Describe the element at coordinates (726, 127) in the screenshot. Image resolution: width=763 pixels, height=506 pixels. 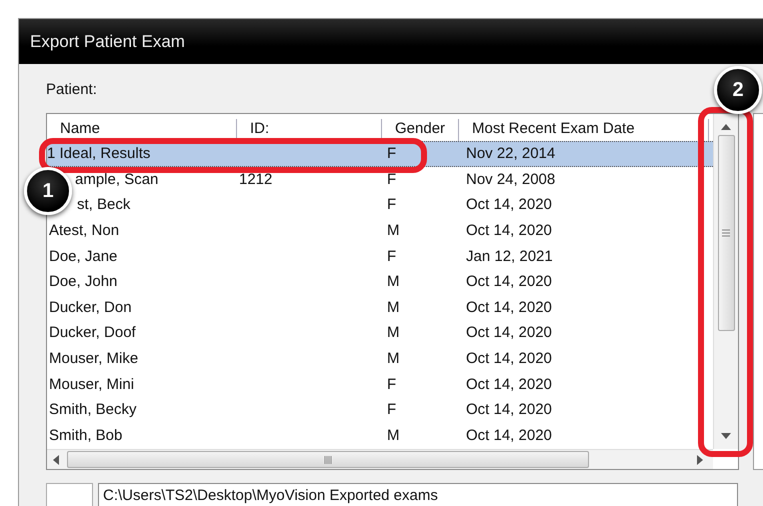
I see `scroll-up-icon` at that location.